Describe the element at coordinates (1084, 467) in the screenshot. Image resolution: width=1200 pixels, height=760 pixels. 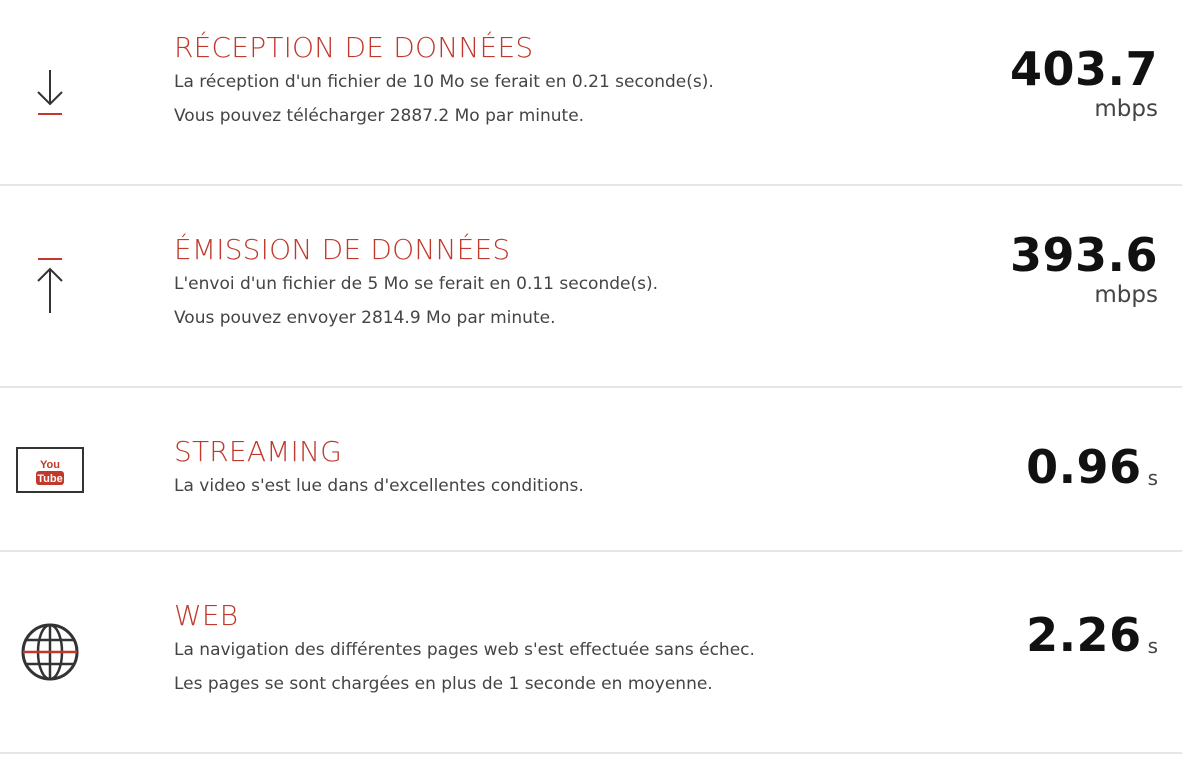
I see `result-value: 0.96` at that location.